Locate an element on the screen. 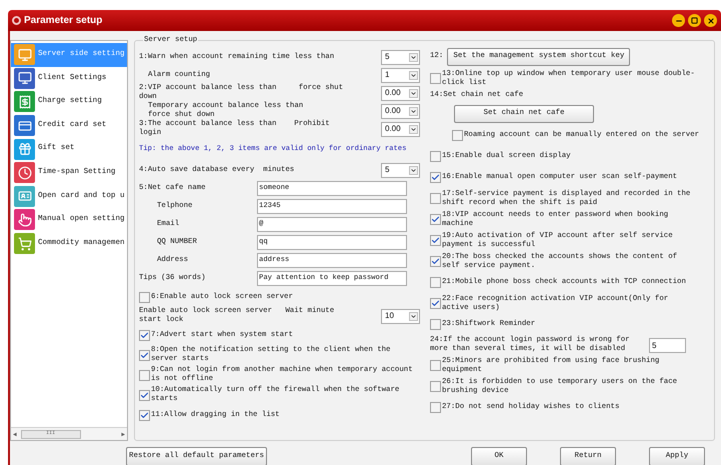 This screenshot has height=465, width=721. minimize-button is located at coordinates (678, 20).